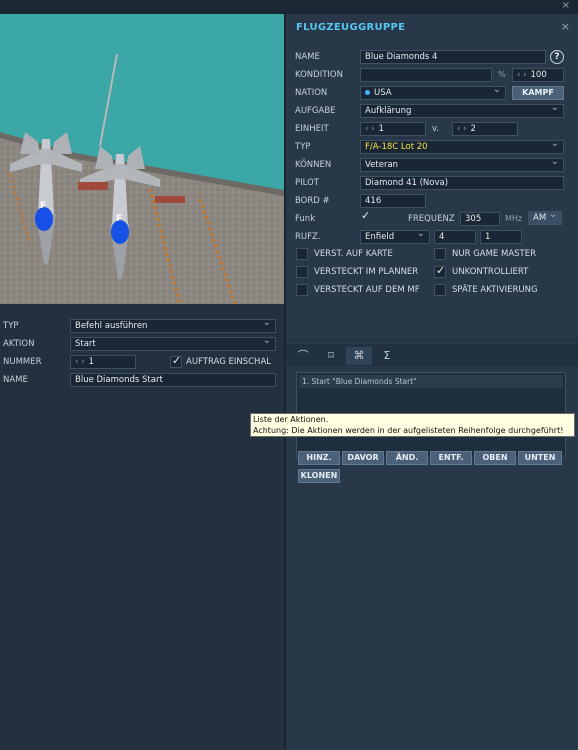  What do you see at coordinates (432, 355) in the screenshot?
I see `tab-bar: ⌒ ⌑ ⌘ Σ` at bounding box center [432, 355].